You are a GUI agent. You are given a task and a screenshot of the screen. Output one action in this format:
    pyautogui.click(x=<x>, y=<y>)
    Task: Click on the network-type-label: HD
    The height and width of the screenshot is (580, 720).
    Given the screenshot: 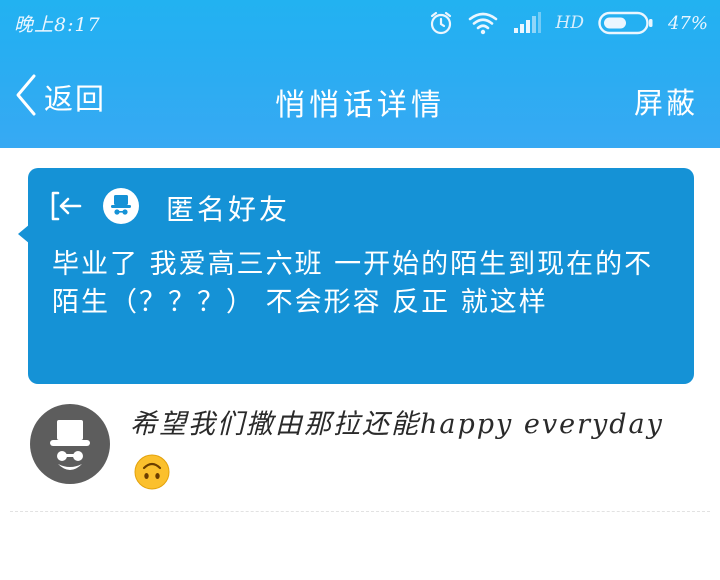 What is the action you would take?
    pyautogui.click(x=569, y=23)
    